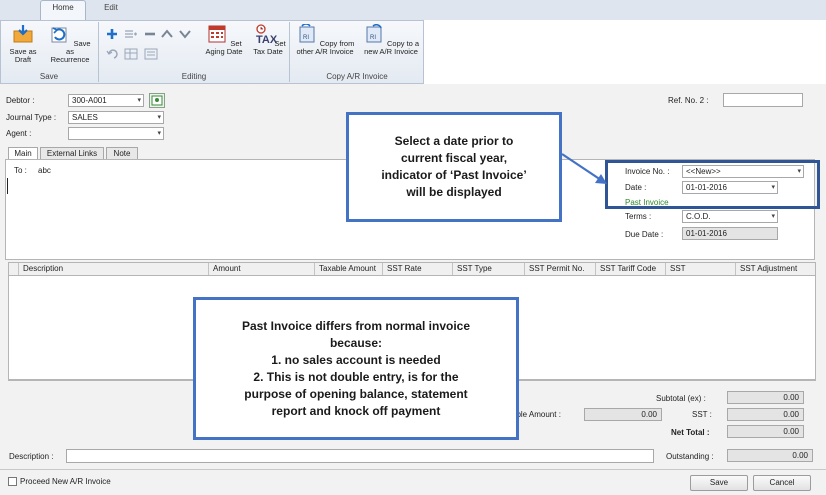 This screenshot has width=826, height=495. Describe the element at coordinates (719, 483) in the screenshot. I see `save-button: Save` at that location.